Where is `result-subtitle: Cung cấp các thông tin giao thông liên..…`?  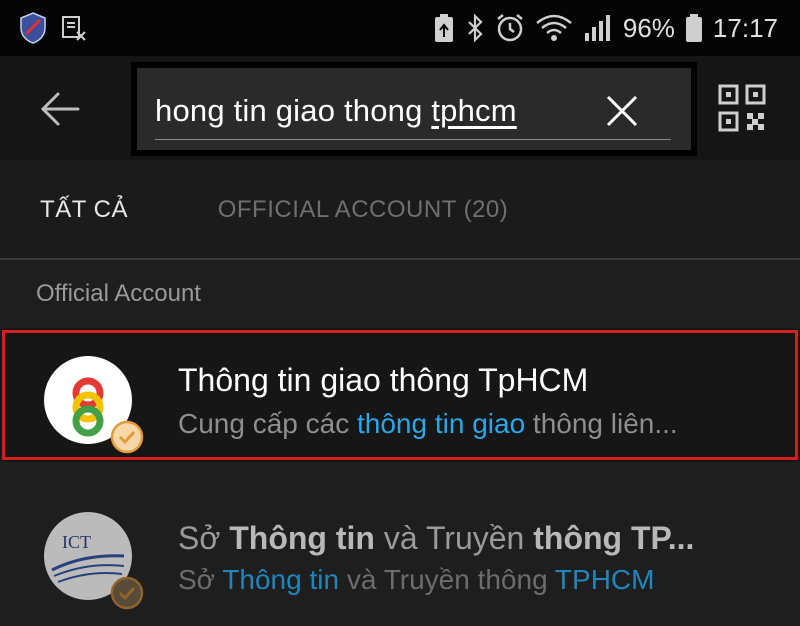
result-subtitle: Cung cấp các thông tin giao thông liên..… is located at coordinates (428, 424).